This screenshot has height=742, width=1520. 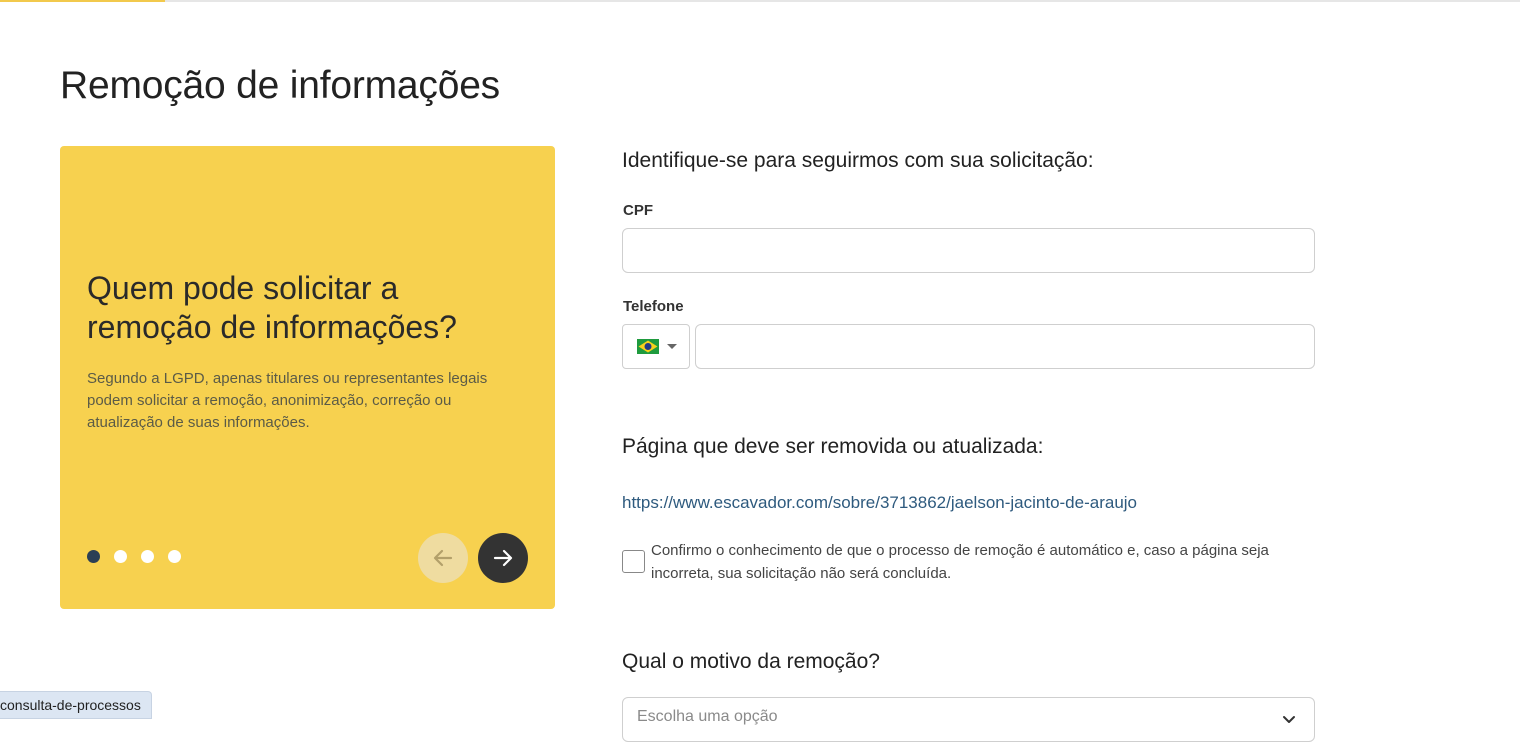 What do you see at coordinates (280, 85) in the screenshot?
I see `page-title: Remoção de informações` at bounding box center [280, 85].